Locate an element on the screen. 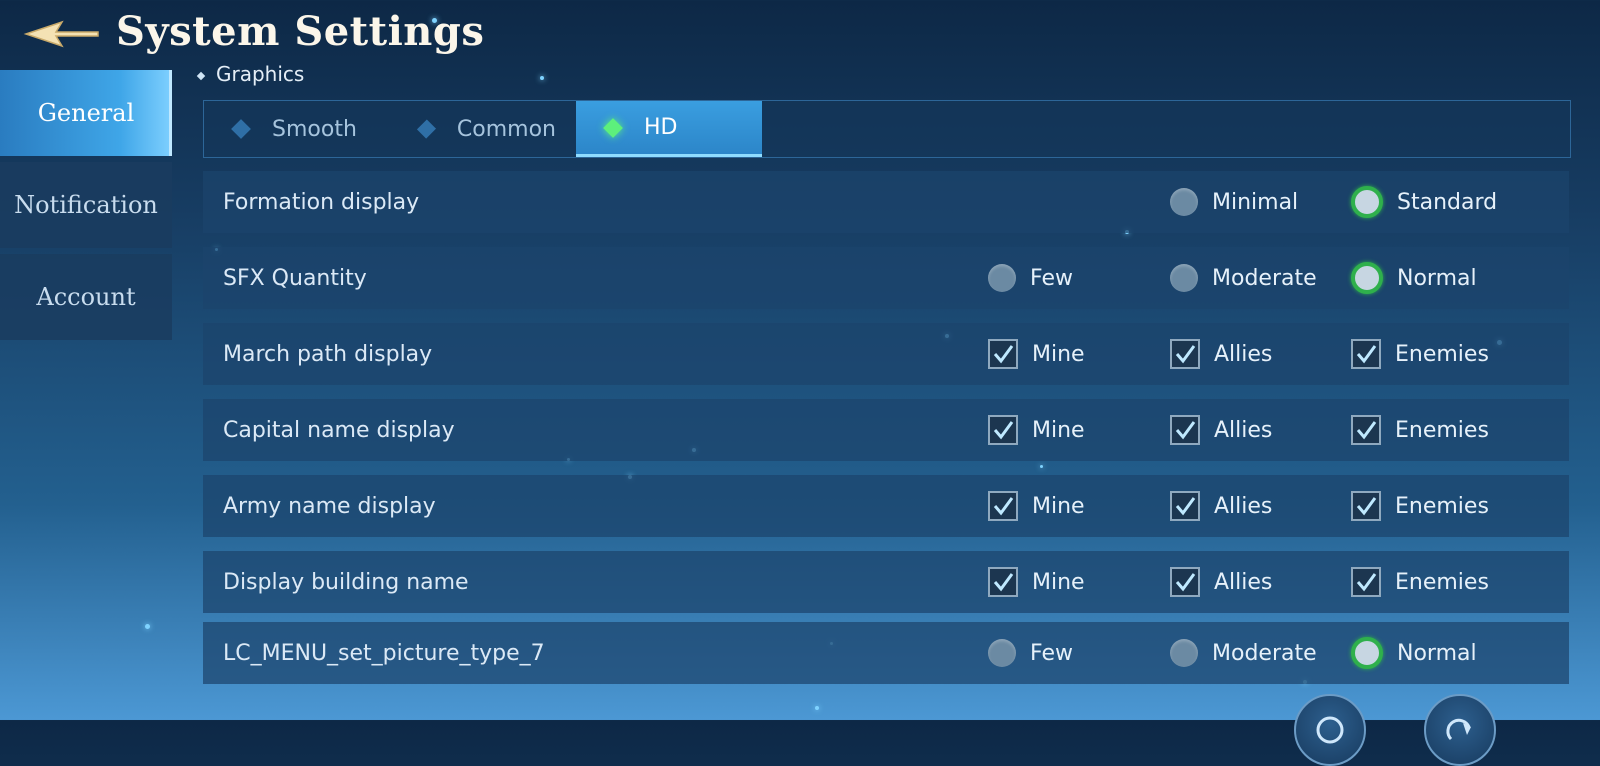 This screenshot has height=766, width=1600. header: System Settings is located at coordinates (800, 34).